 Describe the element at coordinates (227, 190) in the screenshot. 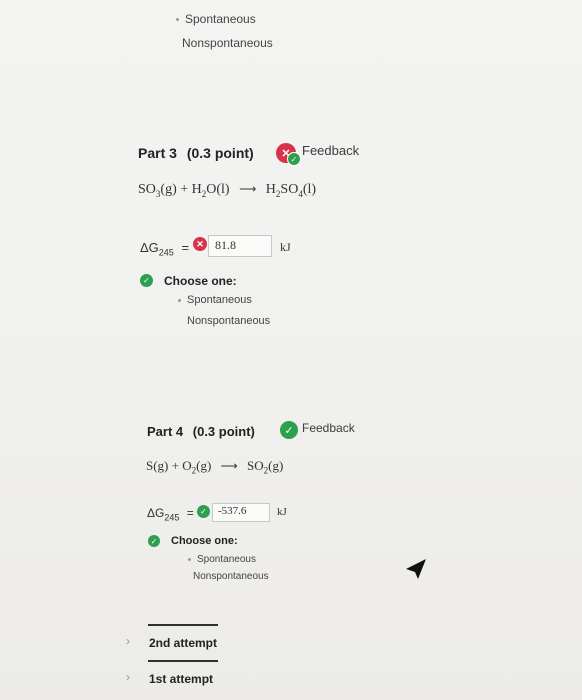

I see `part3-equation: SO3(g) + H2O(l) ⟶ H2SO4(l)` at that location.